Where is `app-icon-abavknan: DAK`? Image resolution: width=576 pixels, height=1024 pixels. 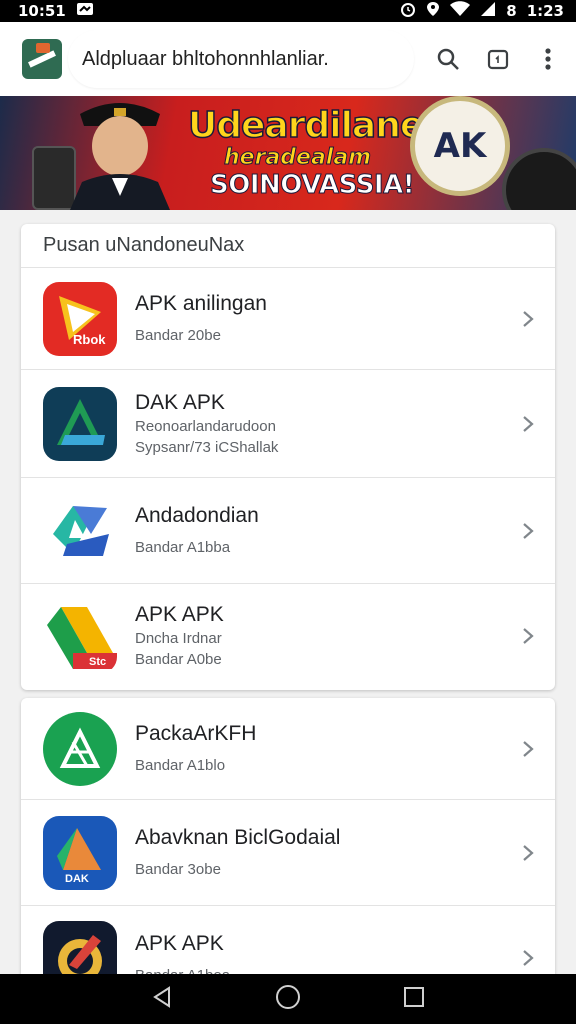 app-icon-abavknan: DAK is located at coordinates (80, 852).